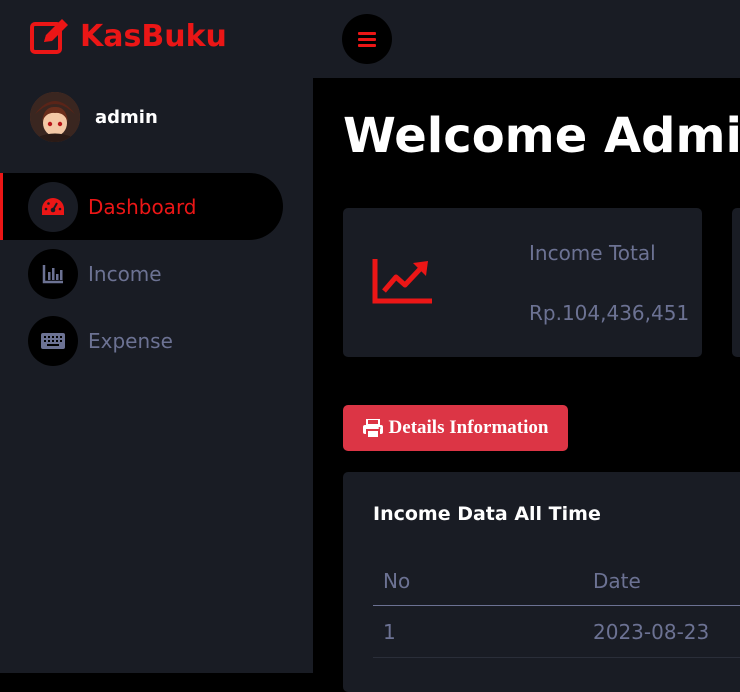 This screenshot has width=740, height=692. Describe the element at coordinates (661, 631) in the screenshot. I see `cell-date: 2023-08-23` at that location.